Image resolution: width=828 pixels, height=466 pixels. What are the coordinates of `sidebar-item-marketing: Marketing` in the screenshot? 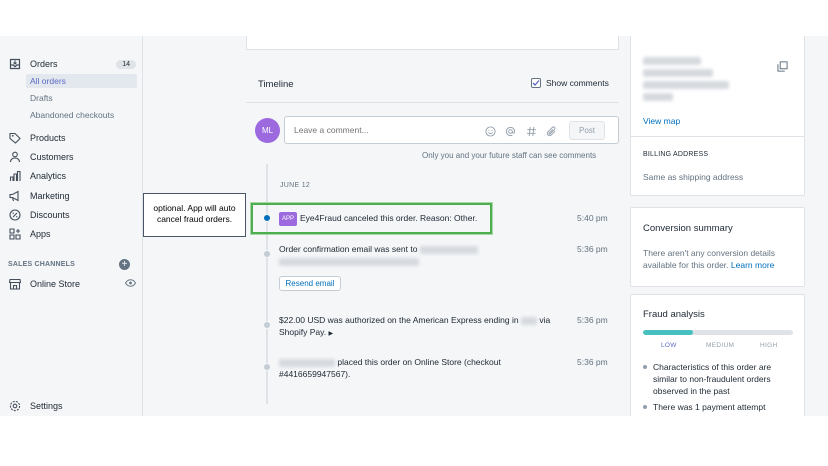 It's located at (39, 196).